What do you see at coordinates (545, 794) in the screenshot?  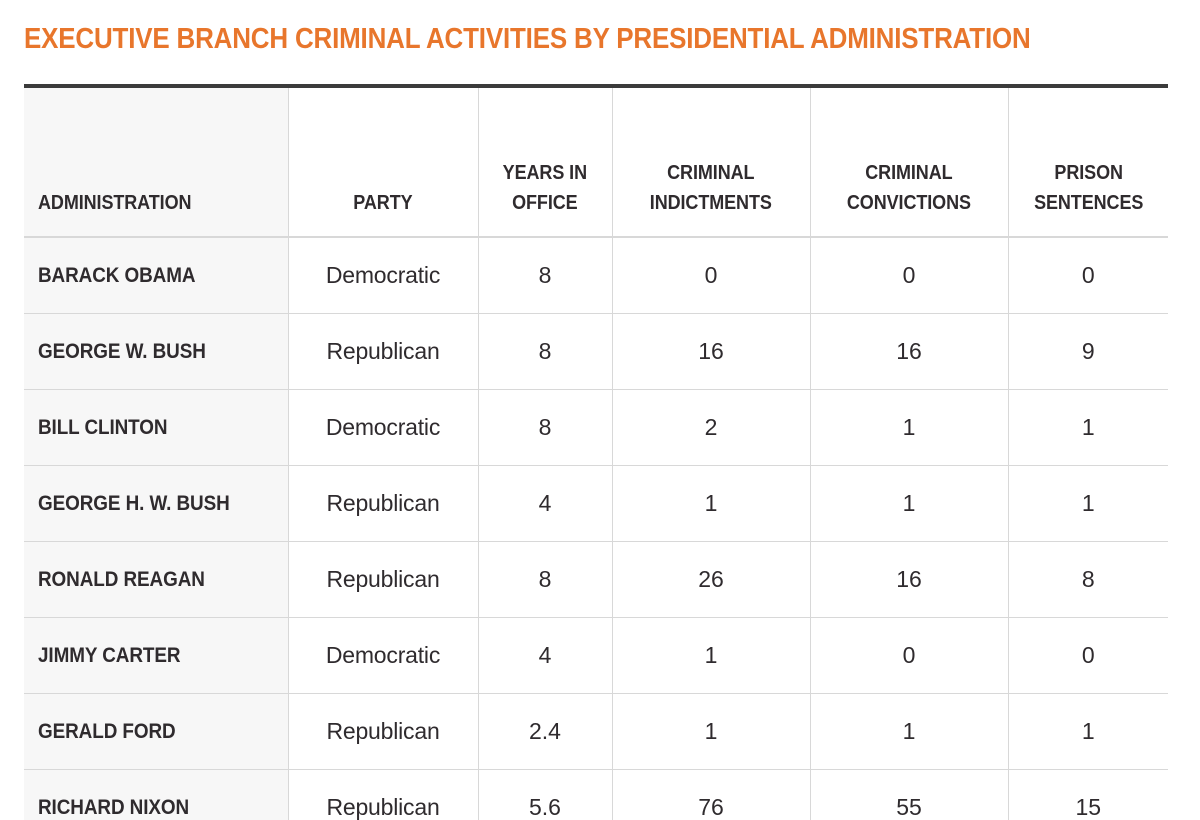 I see `cell-years-in-office: 5.6` at bounding box center [545, 794].